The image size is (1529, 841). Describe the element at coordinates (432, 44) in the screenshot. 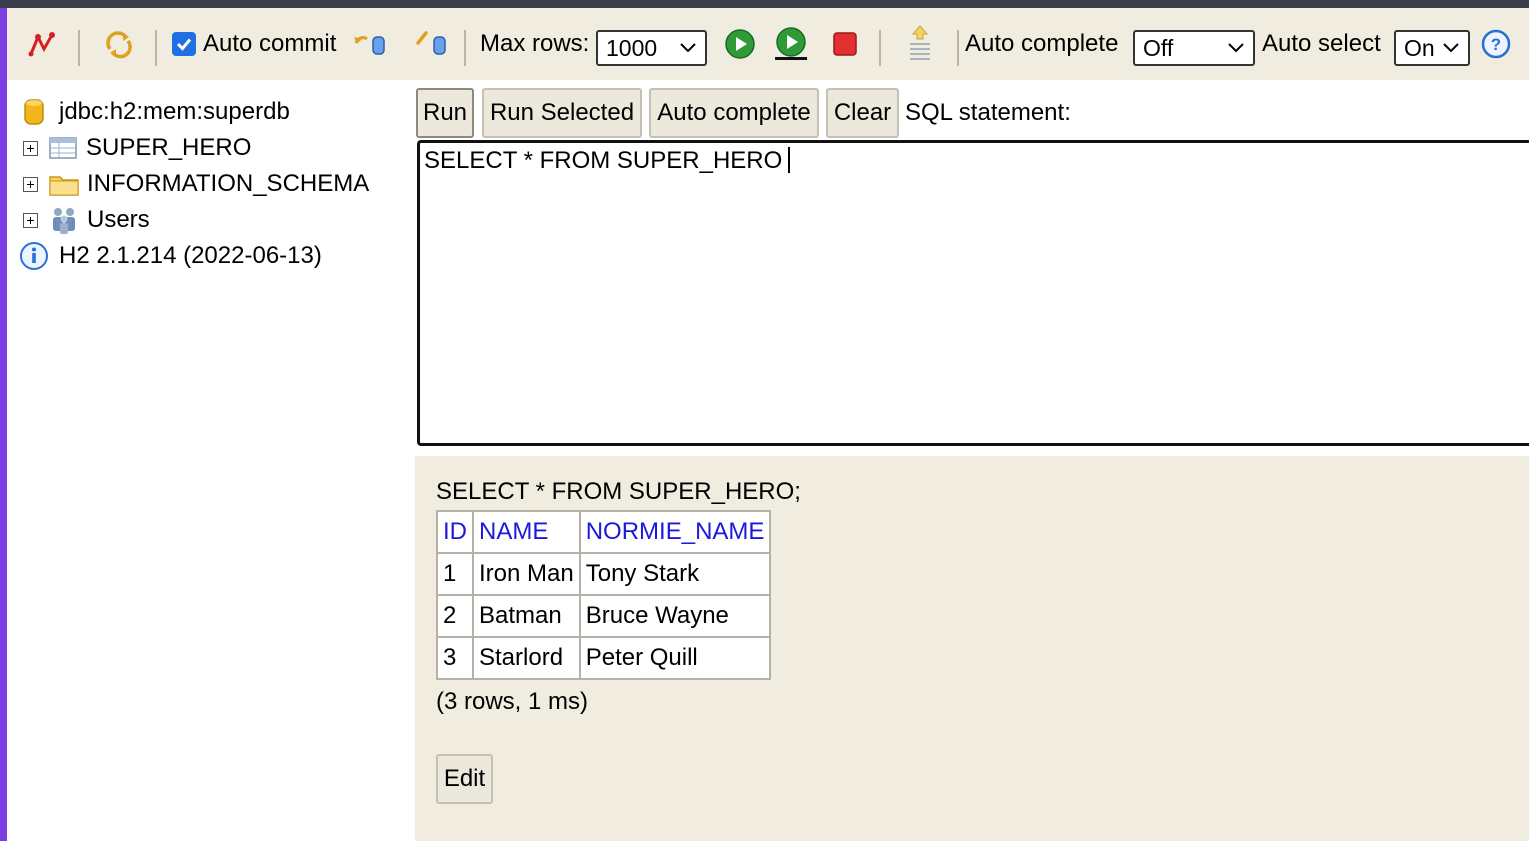

I see `commit-icon` at that location.